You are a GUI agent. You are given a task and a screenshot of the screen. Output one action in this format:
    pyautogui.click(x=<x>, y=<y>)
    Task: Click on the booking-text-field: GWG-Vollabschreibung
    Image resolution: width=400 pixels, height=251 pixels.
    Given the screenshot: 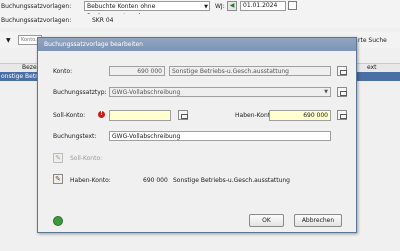 What is the action you would take?
    pyautogui.click(x=220, y=136)
    